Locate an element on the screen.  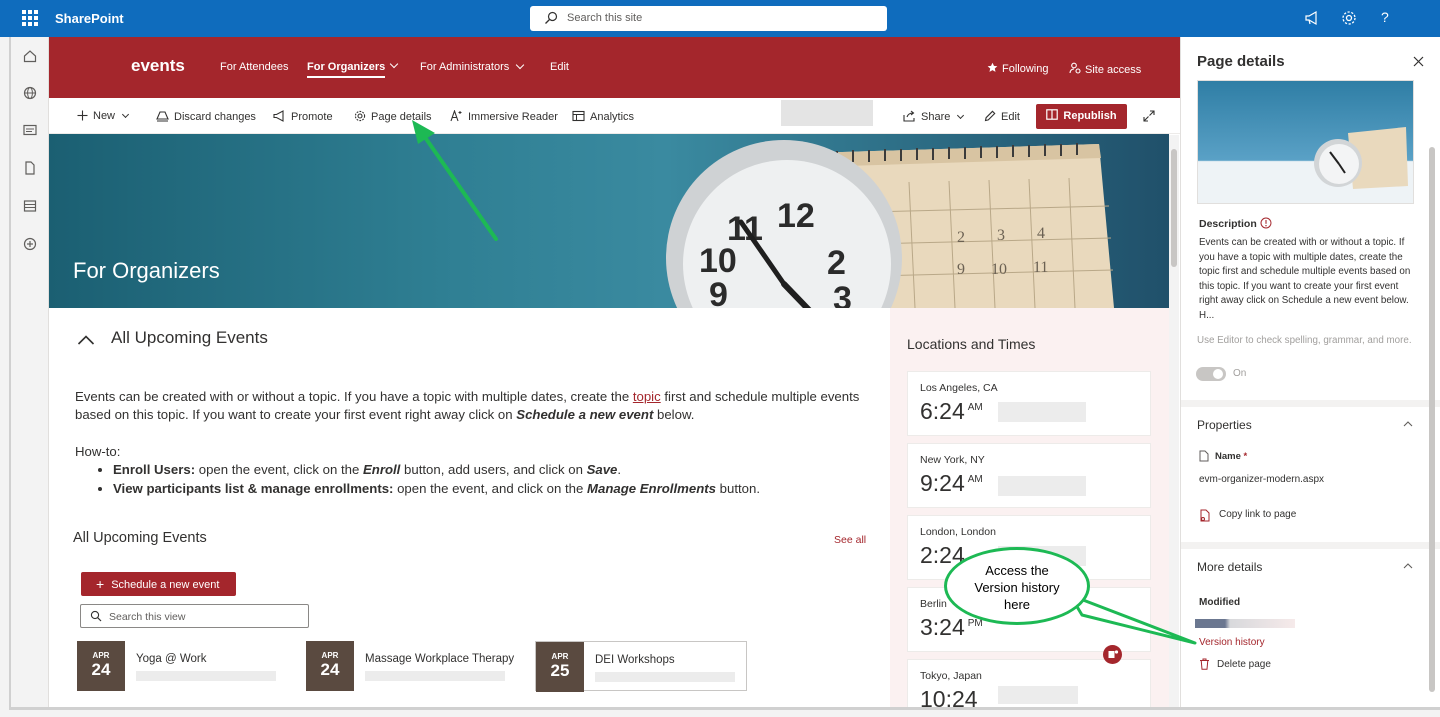
location-time: 9:24 AM is located at coordinates (951, 483).